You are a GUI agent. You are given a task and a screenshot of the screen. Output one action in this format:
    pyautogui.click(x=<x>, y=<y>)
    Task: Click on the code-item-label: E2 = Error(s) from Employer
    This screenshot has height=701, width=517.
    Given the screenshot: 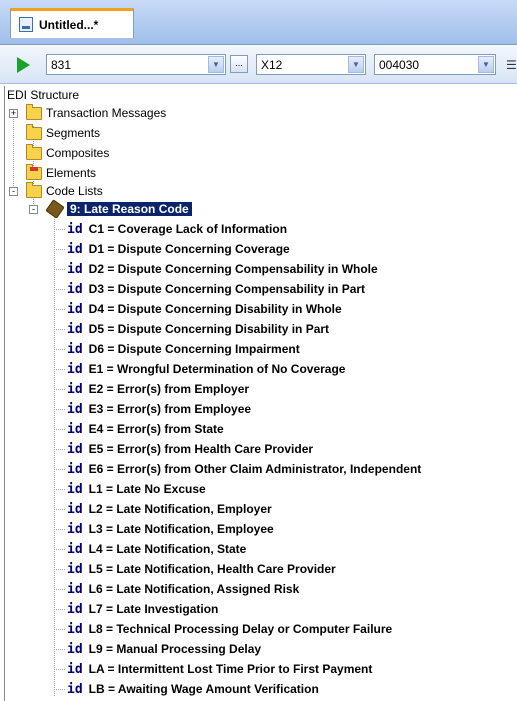 What is the action you would take?
    pyautogui.click(x=169, y=389)
    